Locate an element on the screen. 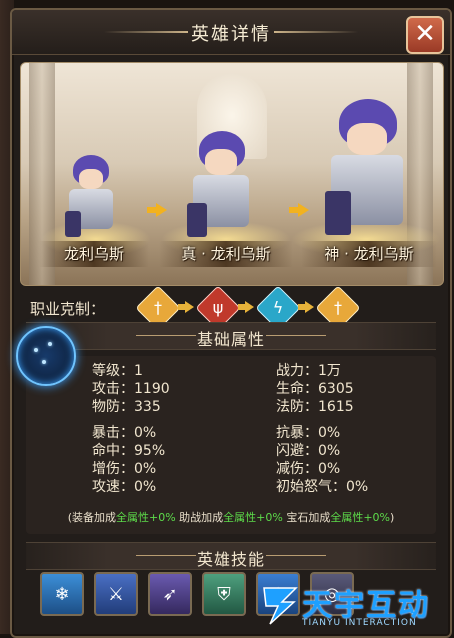 The width and height of the screenshot is (454, 638). close-button: ✕ is located at coordinates (425, 35).